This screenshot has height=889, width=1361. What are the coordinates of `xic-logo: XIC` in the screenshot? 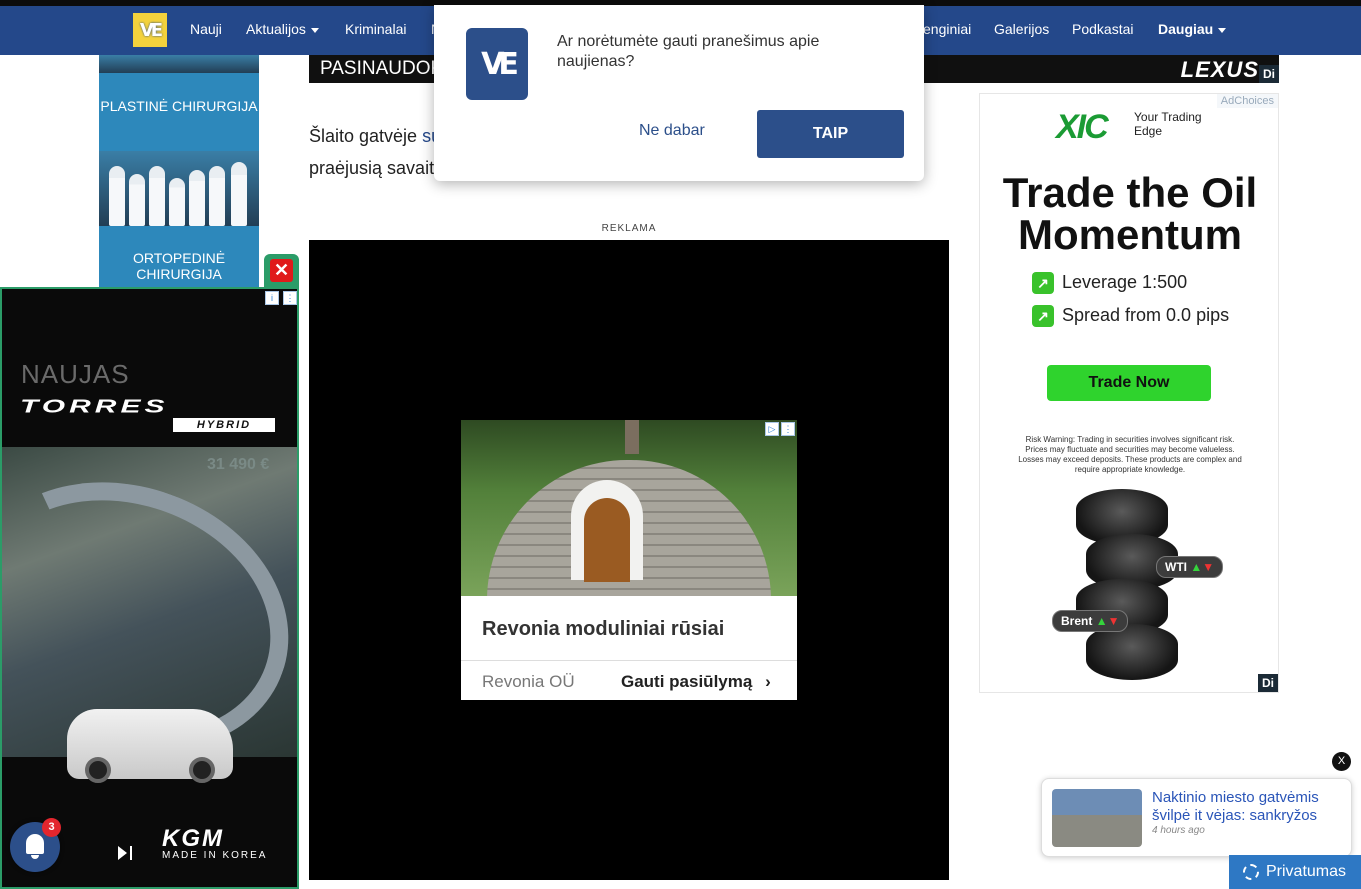 It's located at (1082, 127).